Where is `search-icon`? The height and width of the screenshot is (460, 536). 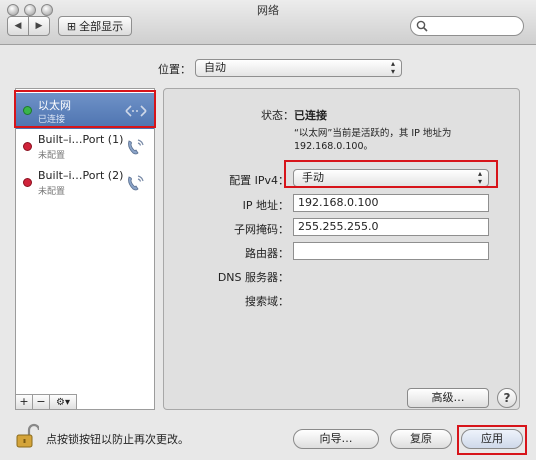 search-icon is located at coordinates (422, 26).